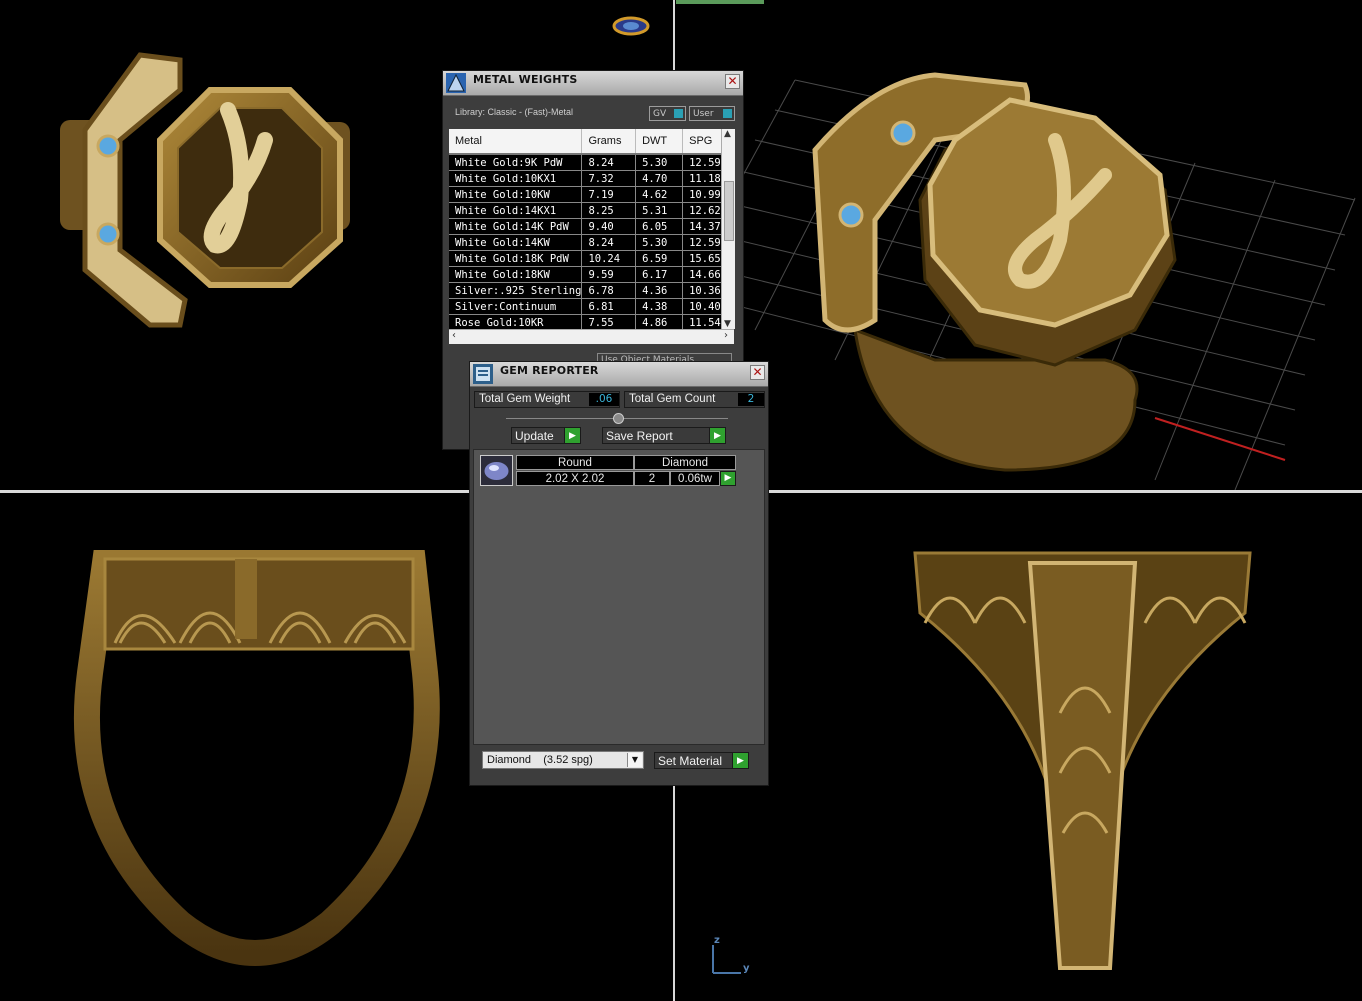 This screenshot has height=1001, width=1362. What do you see at coordinates (728, 478) in the screenshot?
I see `gem-select-arrow-icon: ▶` at bounding box center [728, 478].